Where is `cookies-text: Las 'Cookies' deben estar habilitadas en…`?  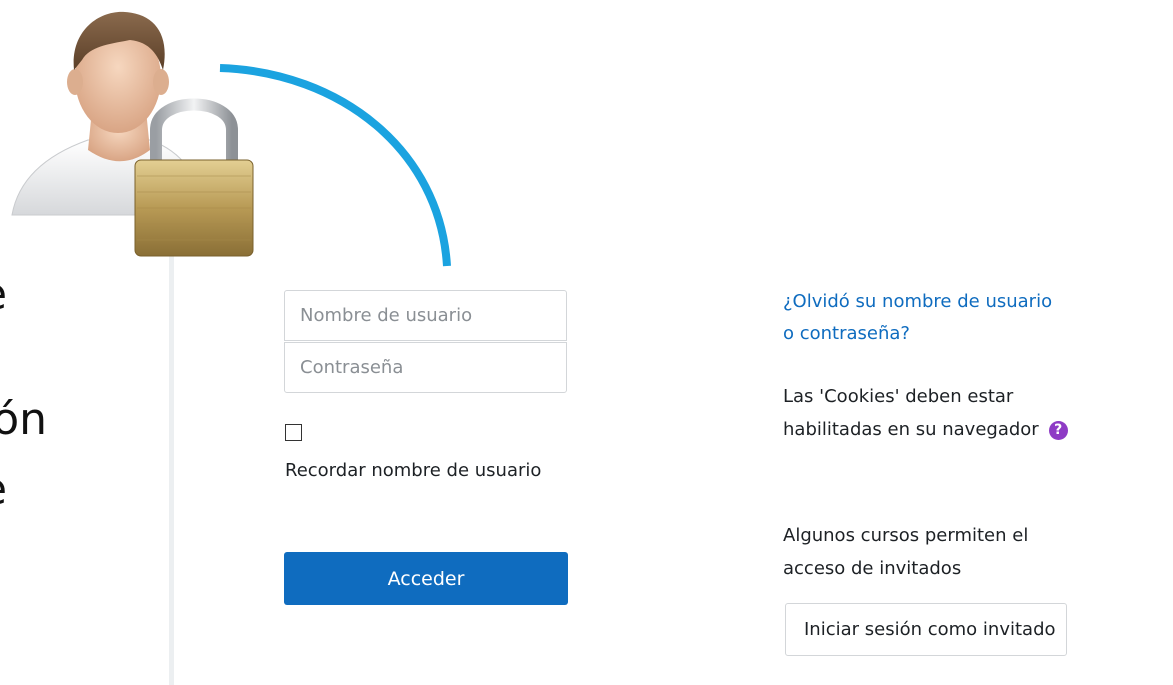 cookies-text: Las 'Cookies' deben estar habilitadas en… is located at coordinates (911, 413).